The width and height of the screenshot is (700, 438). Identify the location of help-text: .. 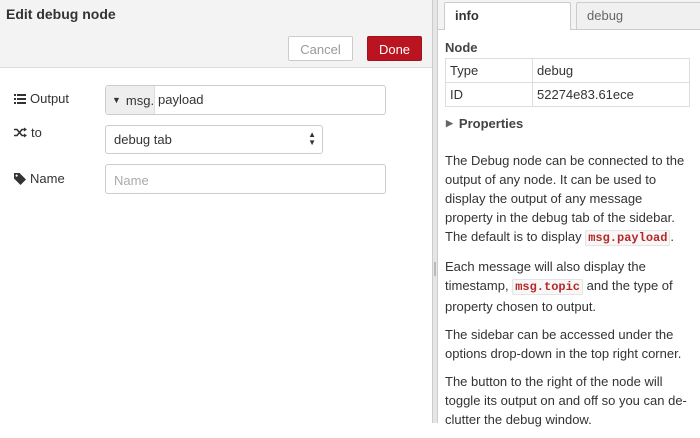
(672, 236).